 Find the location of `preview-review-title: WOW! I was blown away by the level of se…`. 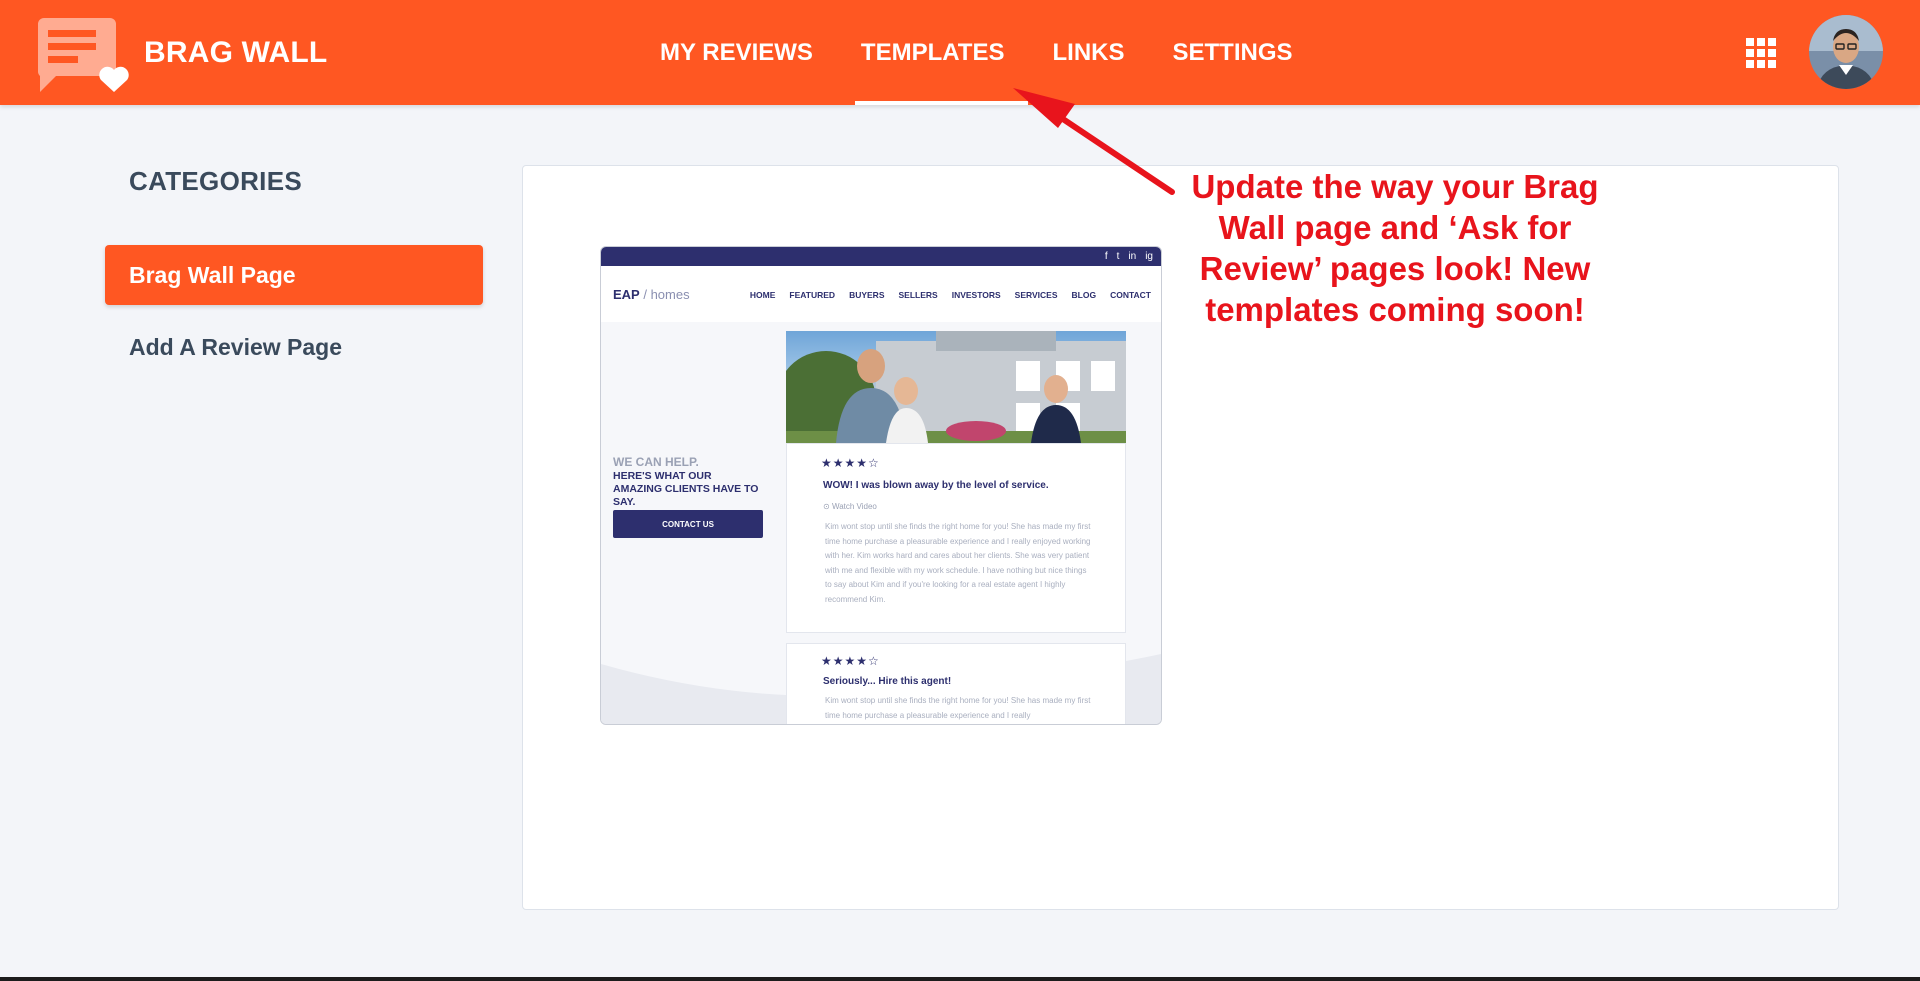

preview-review-title: WOW! I was blown away by the level of se… is located at coordinates (936, 485).